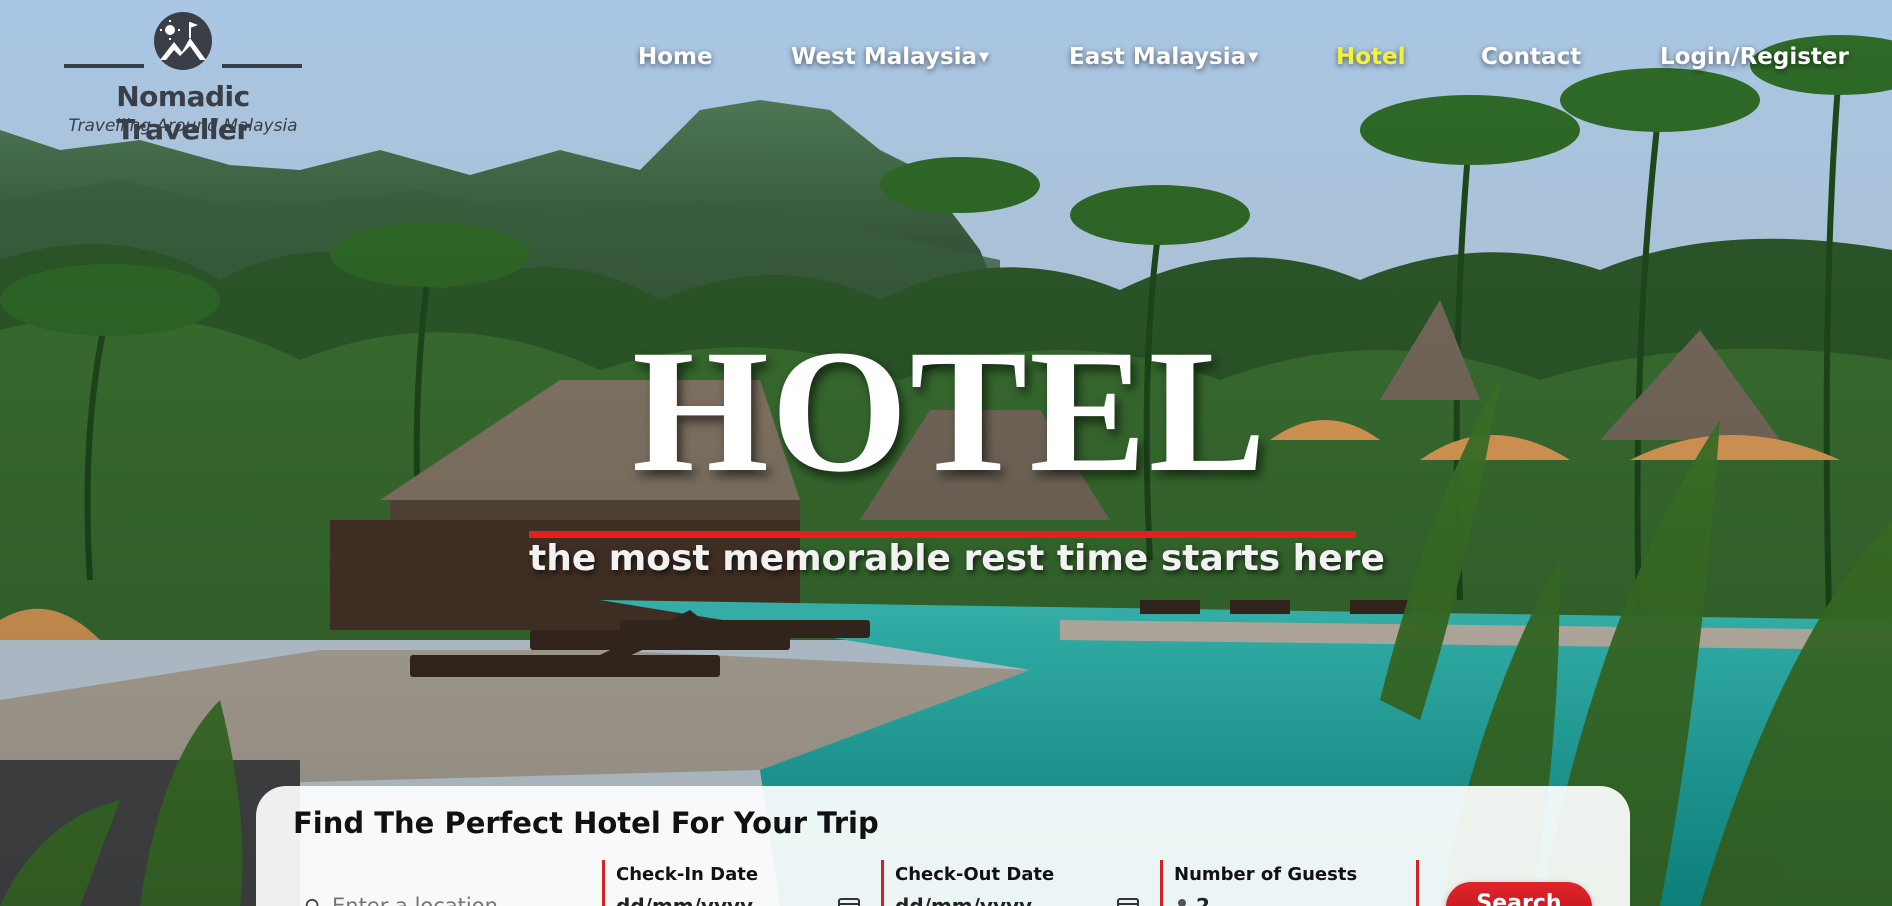  I want to click on brand-name: Nomadic Traveller, so click(183, 113).